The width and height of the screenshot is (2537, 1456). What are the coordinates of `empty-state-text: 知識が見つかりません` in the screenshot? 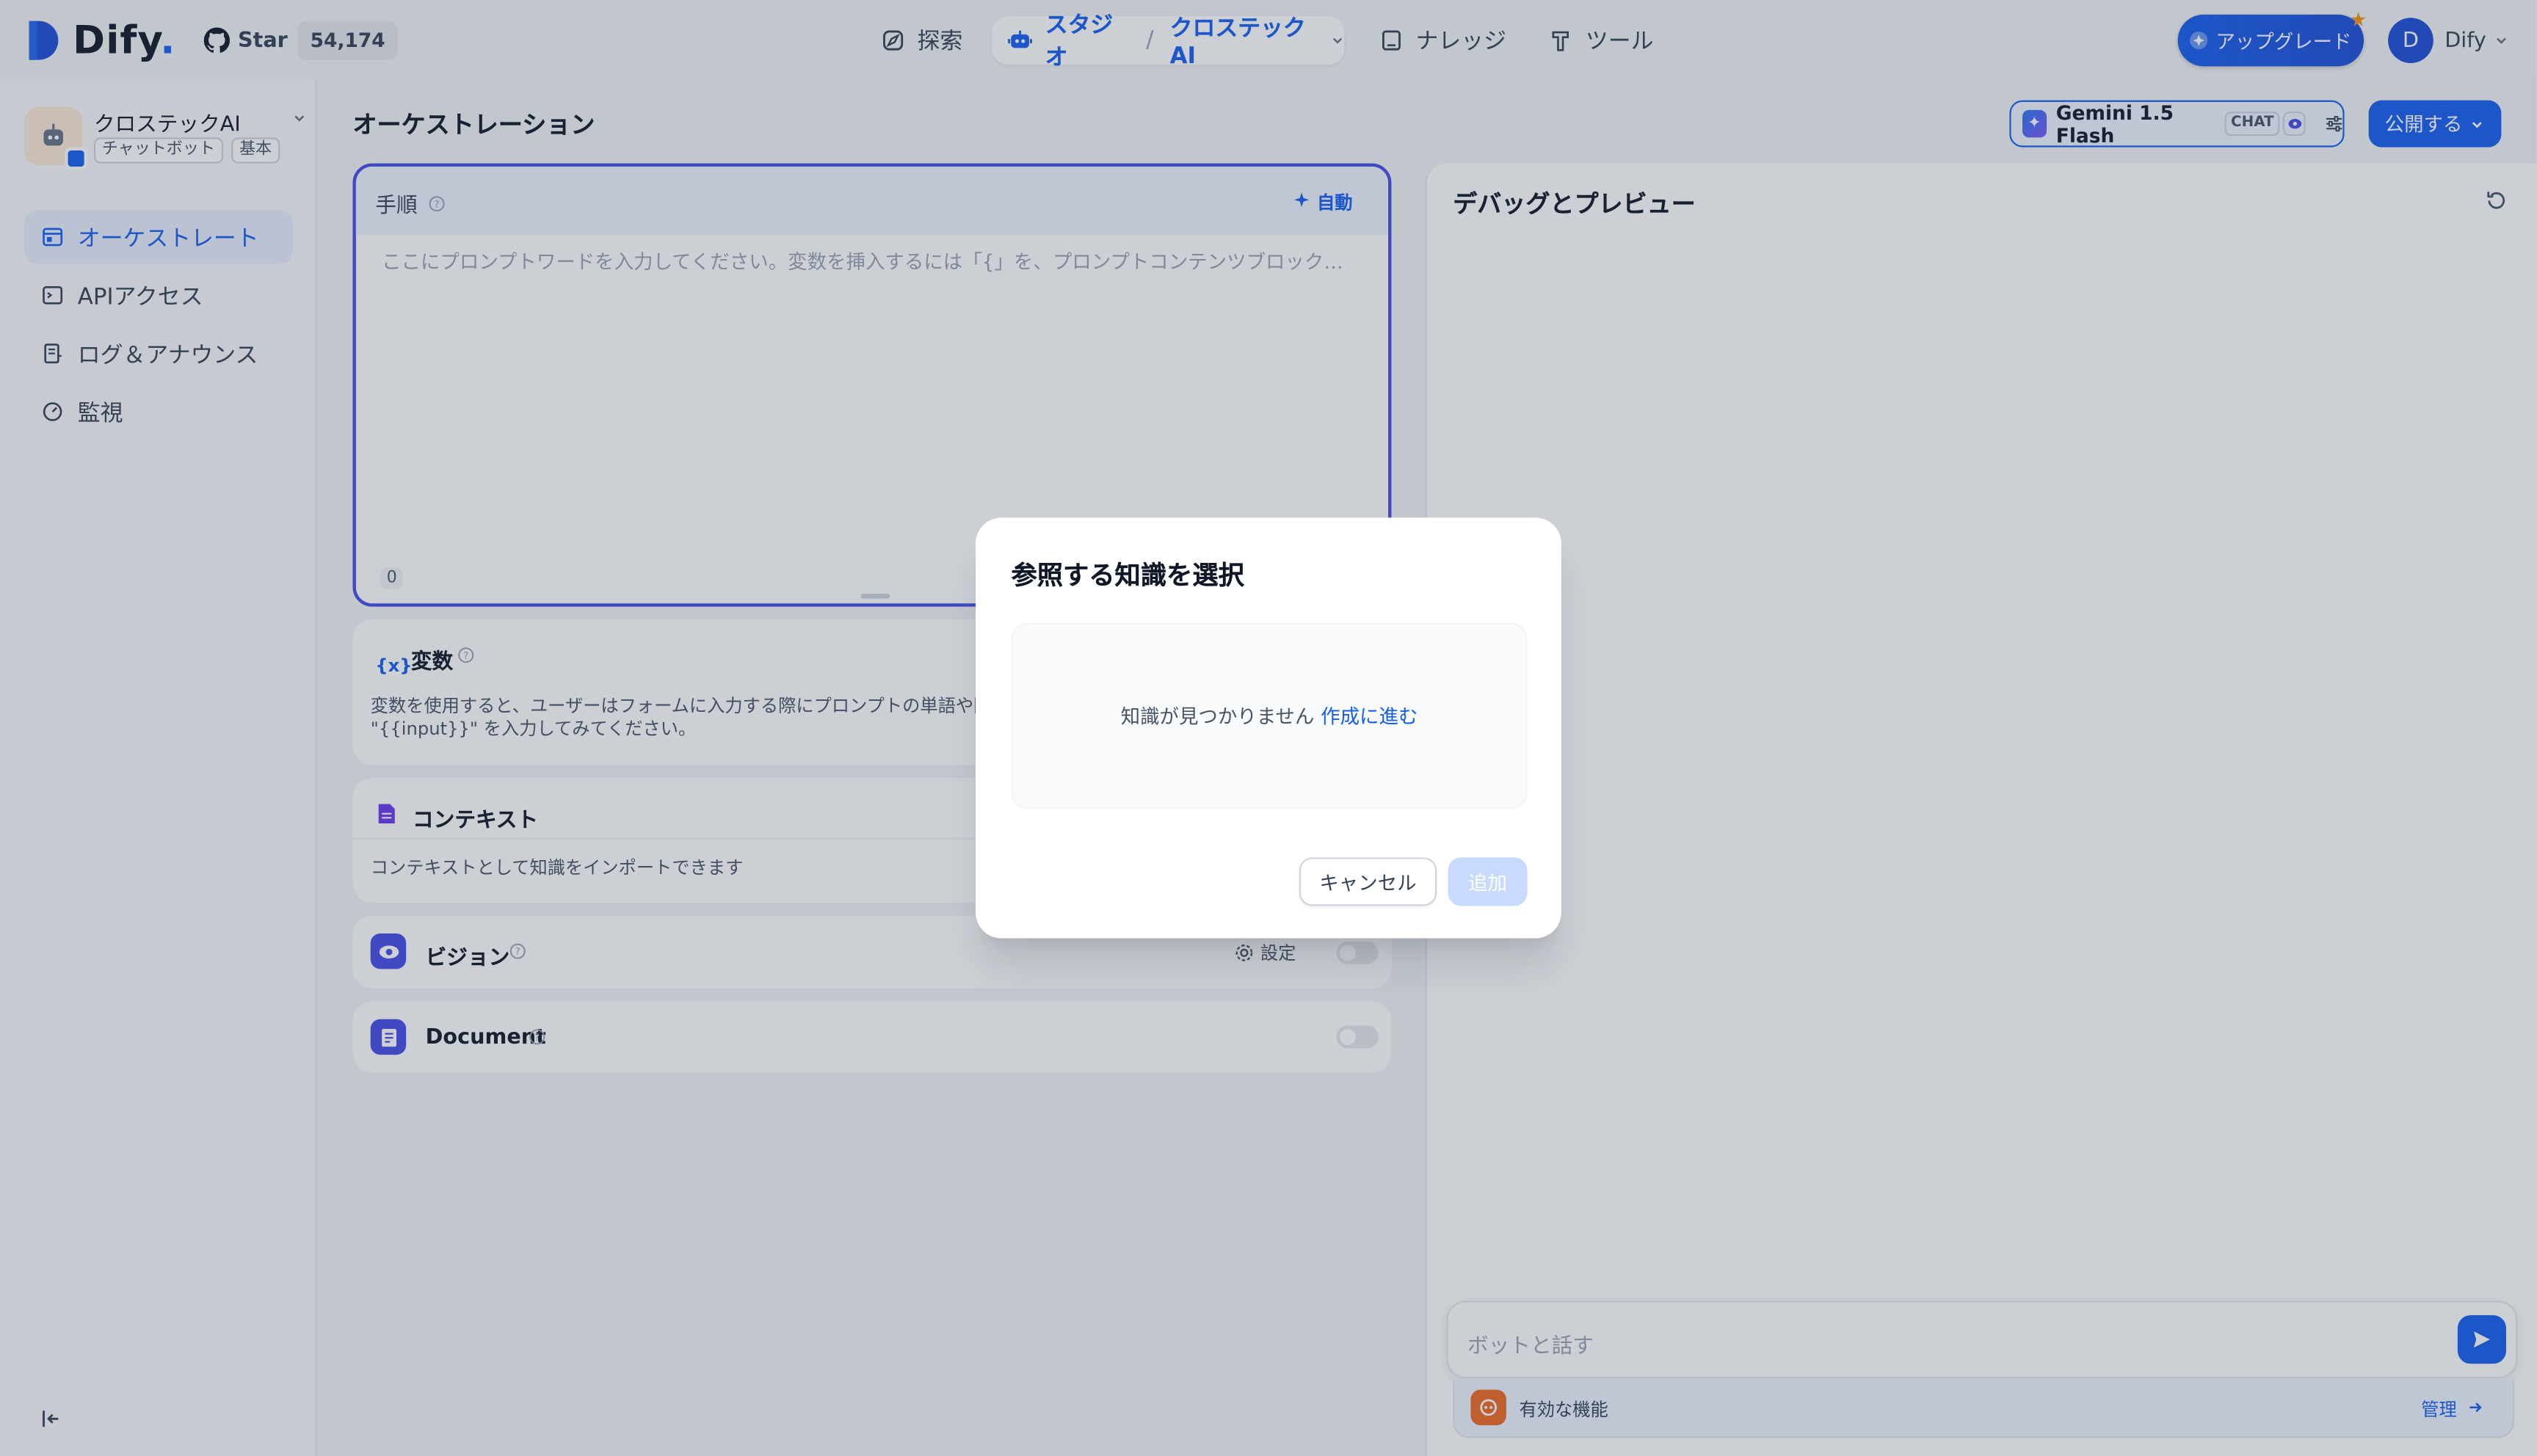 It's located at (1217, 716).